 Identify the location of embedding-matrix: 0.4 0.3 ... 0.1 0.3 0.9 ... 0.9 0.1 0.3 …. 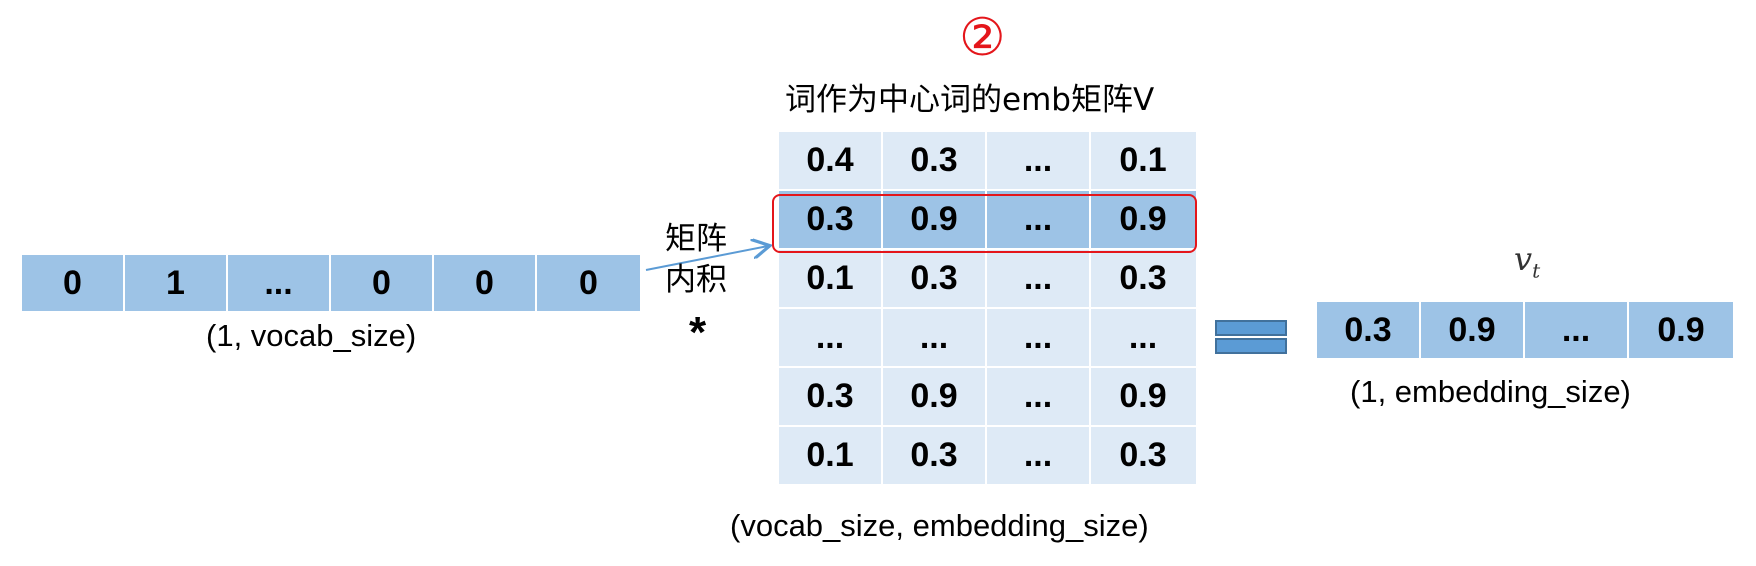
(987, 309).